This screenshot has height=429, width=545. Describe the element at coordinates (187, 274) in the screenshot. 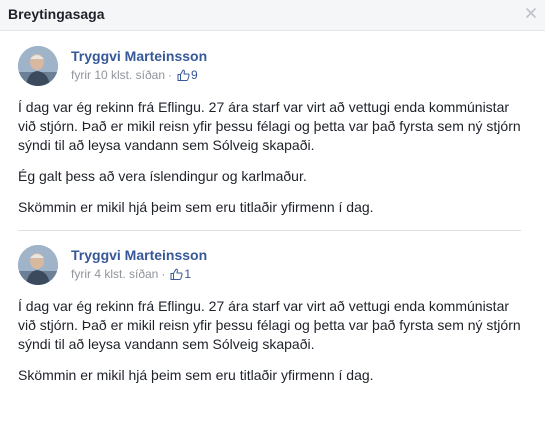

I see `like-count: 1` at that location.